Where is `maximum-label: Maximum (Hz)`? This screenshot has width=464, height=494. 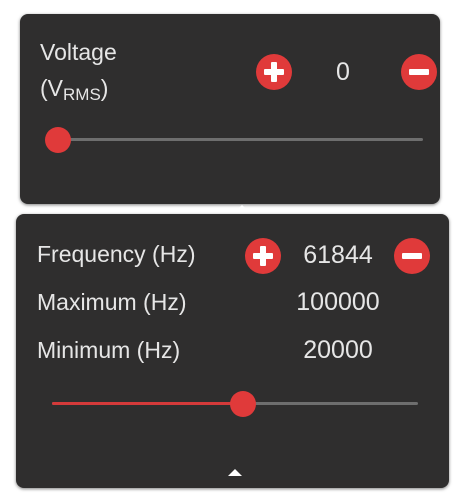
maximum-label: Maximum (Hz) is located at coordinates (112, 302).